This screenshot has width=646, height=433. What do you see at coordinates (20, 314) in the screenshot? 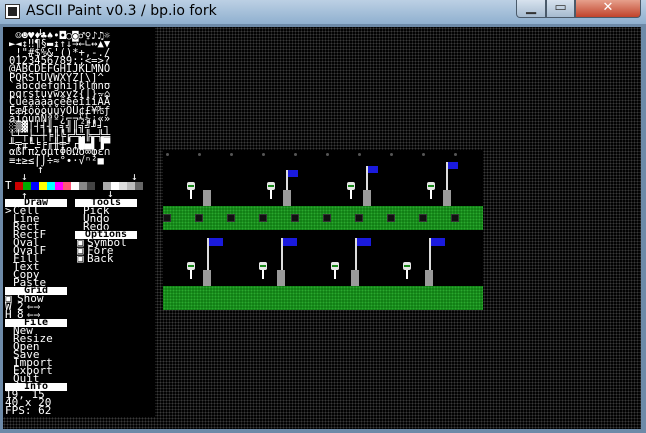
I see `grid-height-value: 8` at bounding box center [20, 314].